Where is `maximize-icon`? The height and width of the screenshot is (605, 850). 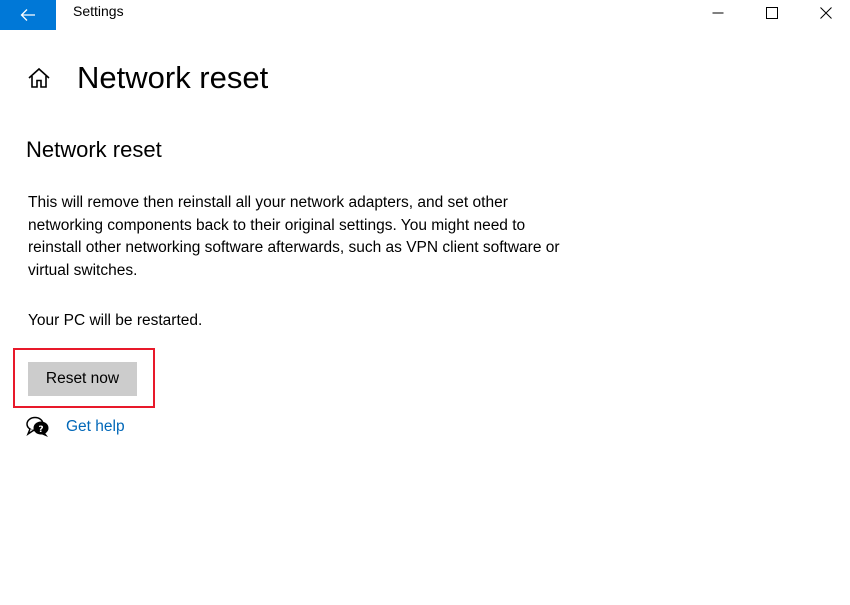 maximize-icon is located at coordinates (772, 13).